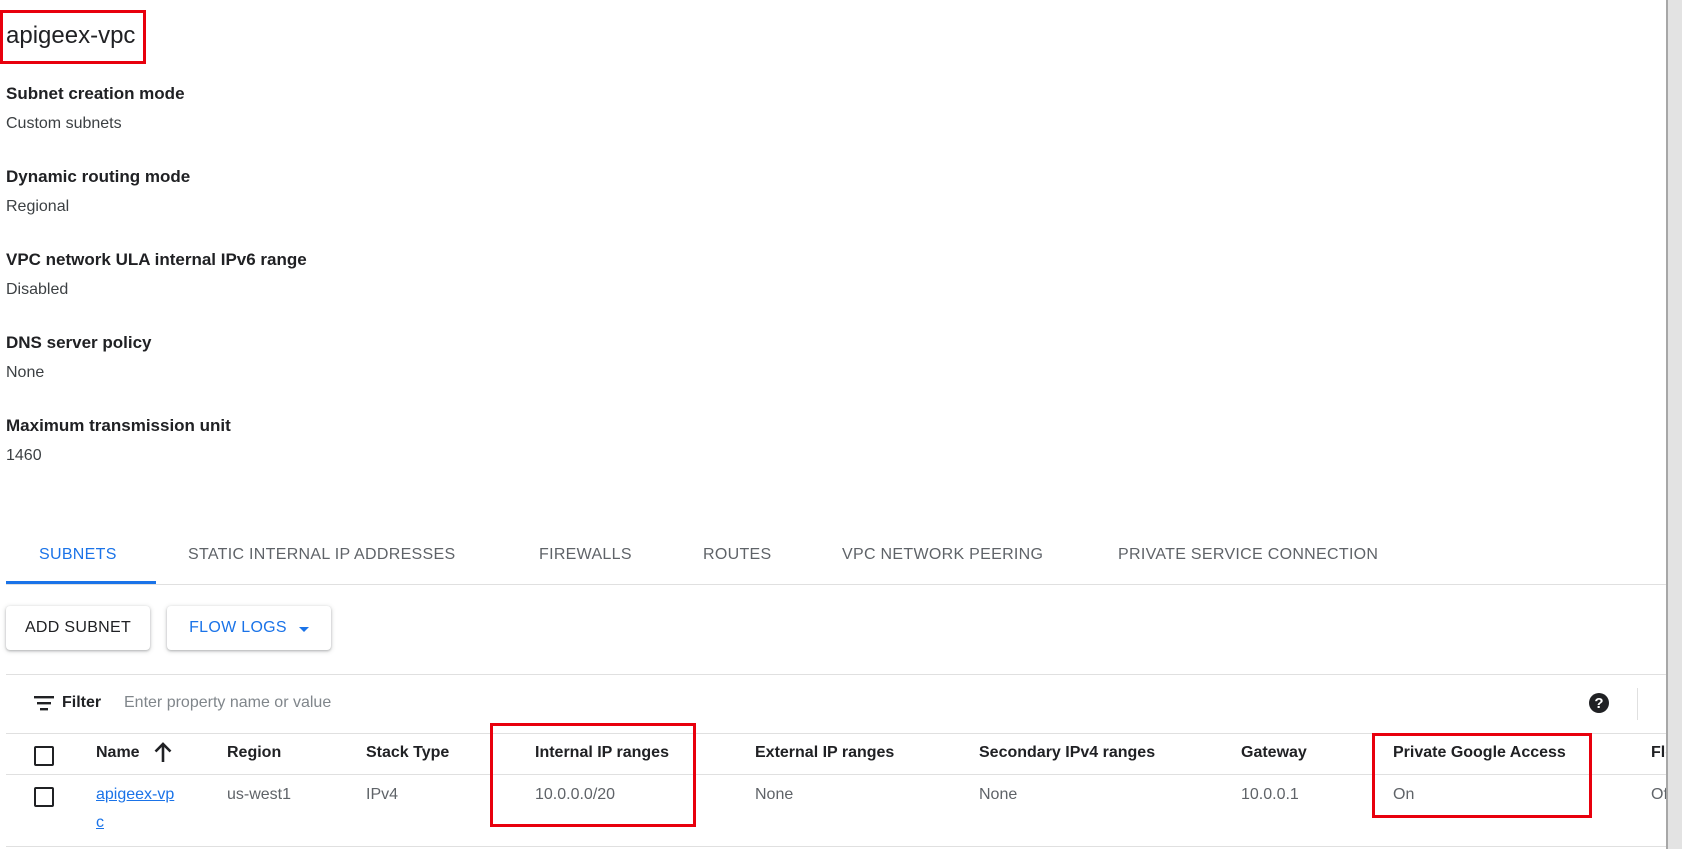  I want to click on property-label: Maximum transmission unit, so click(118, 425).